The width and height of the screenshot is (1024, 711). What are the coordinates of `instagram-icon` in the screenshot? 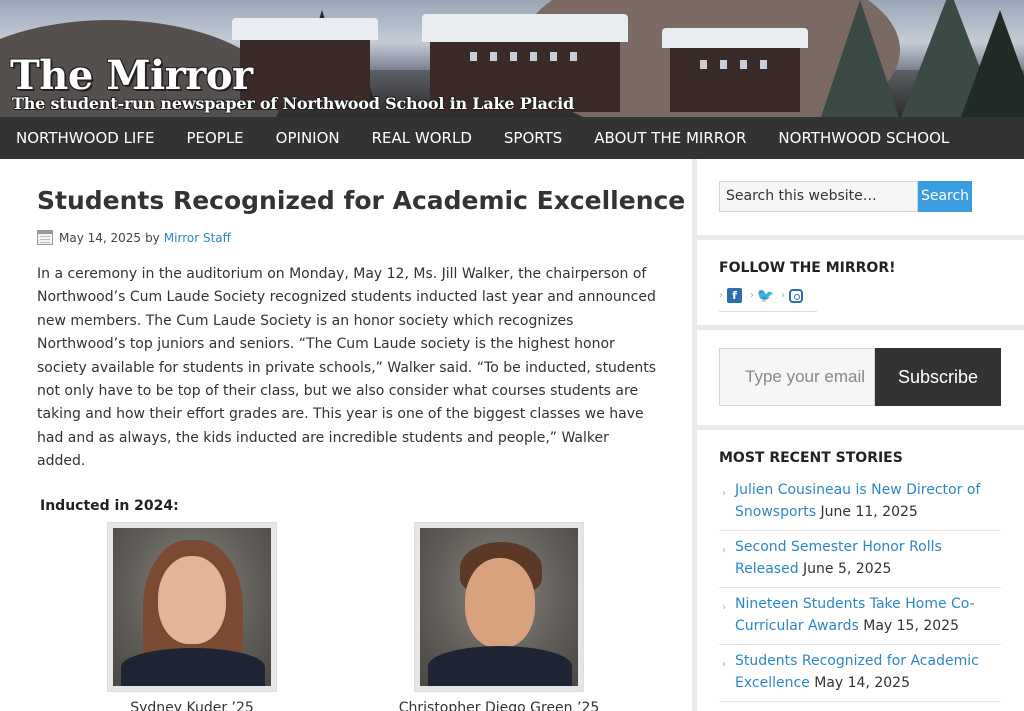 It's located at (796, 295).